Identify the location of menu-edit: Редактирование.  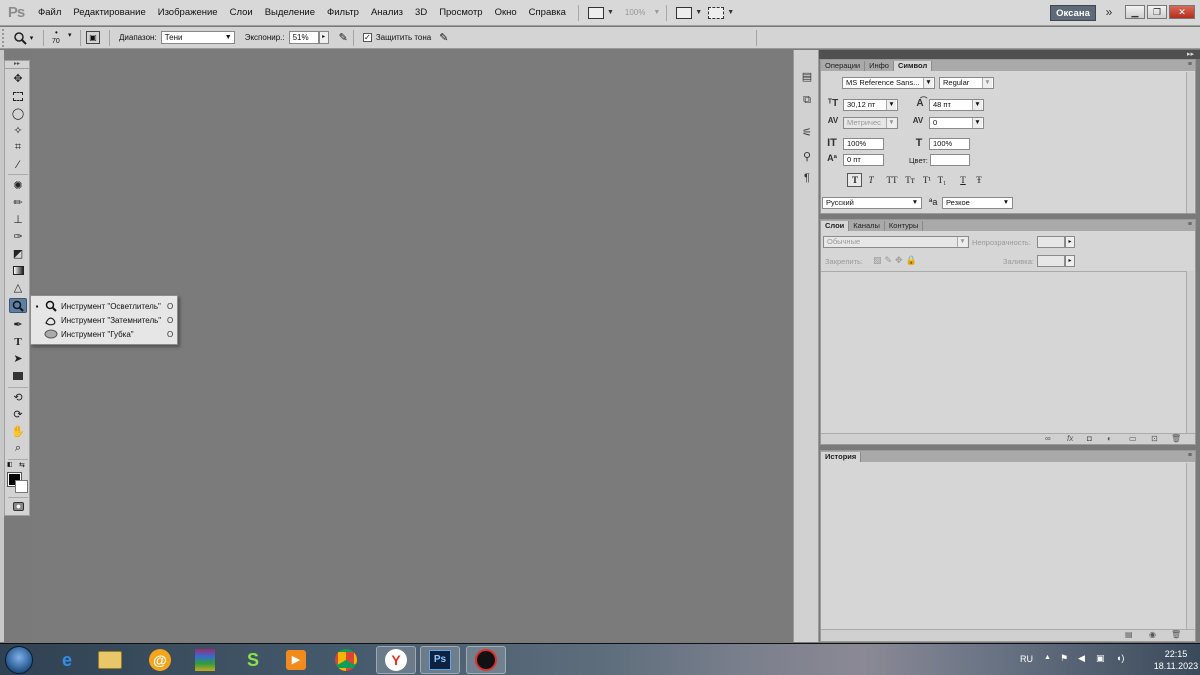
(109, 13).